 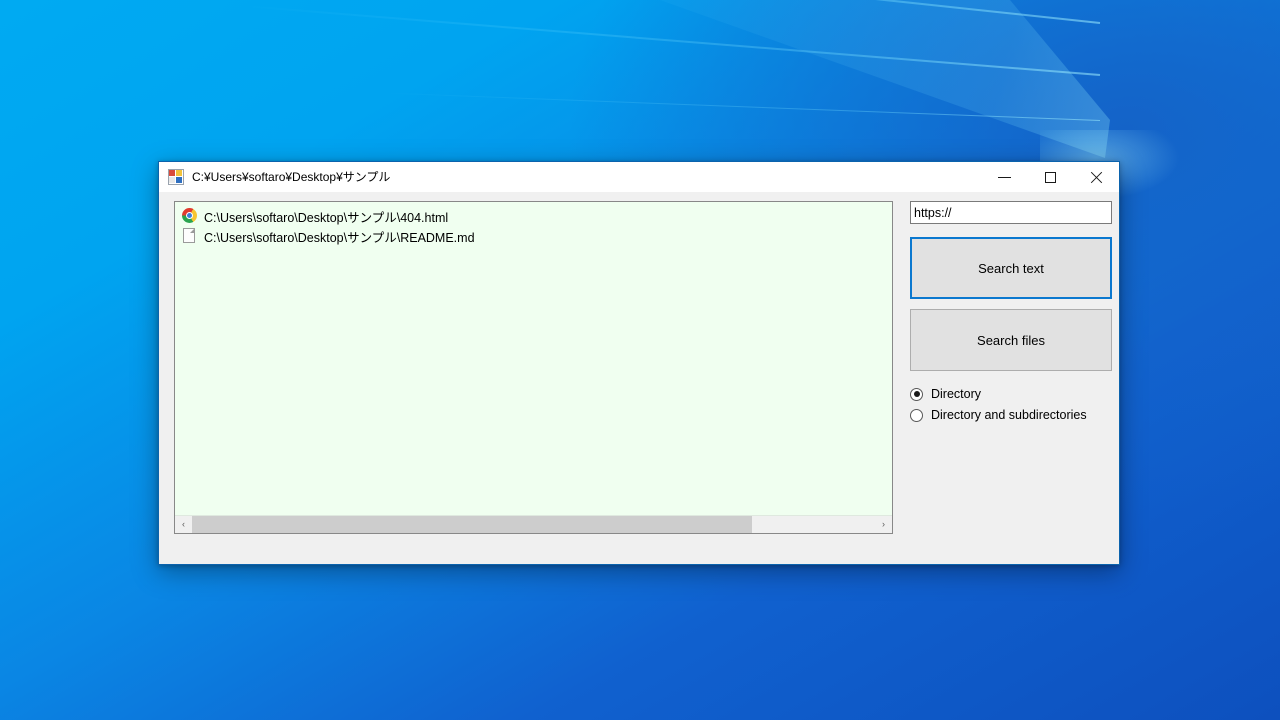 I want to click on window-controls, so click(x=1050, y=177).